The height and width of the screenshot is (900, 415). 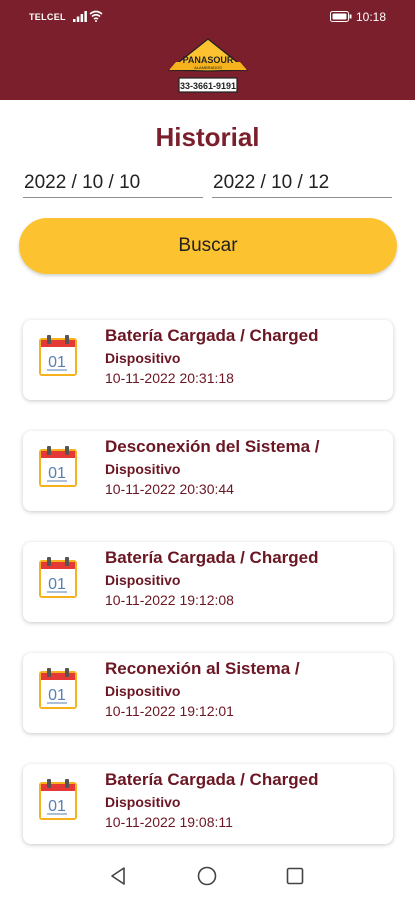 I want to click on home-icon, so click(x=207, y=876).